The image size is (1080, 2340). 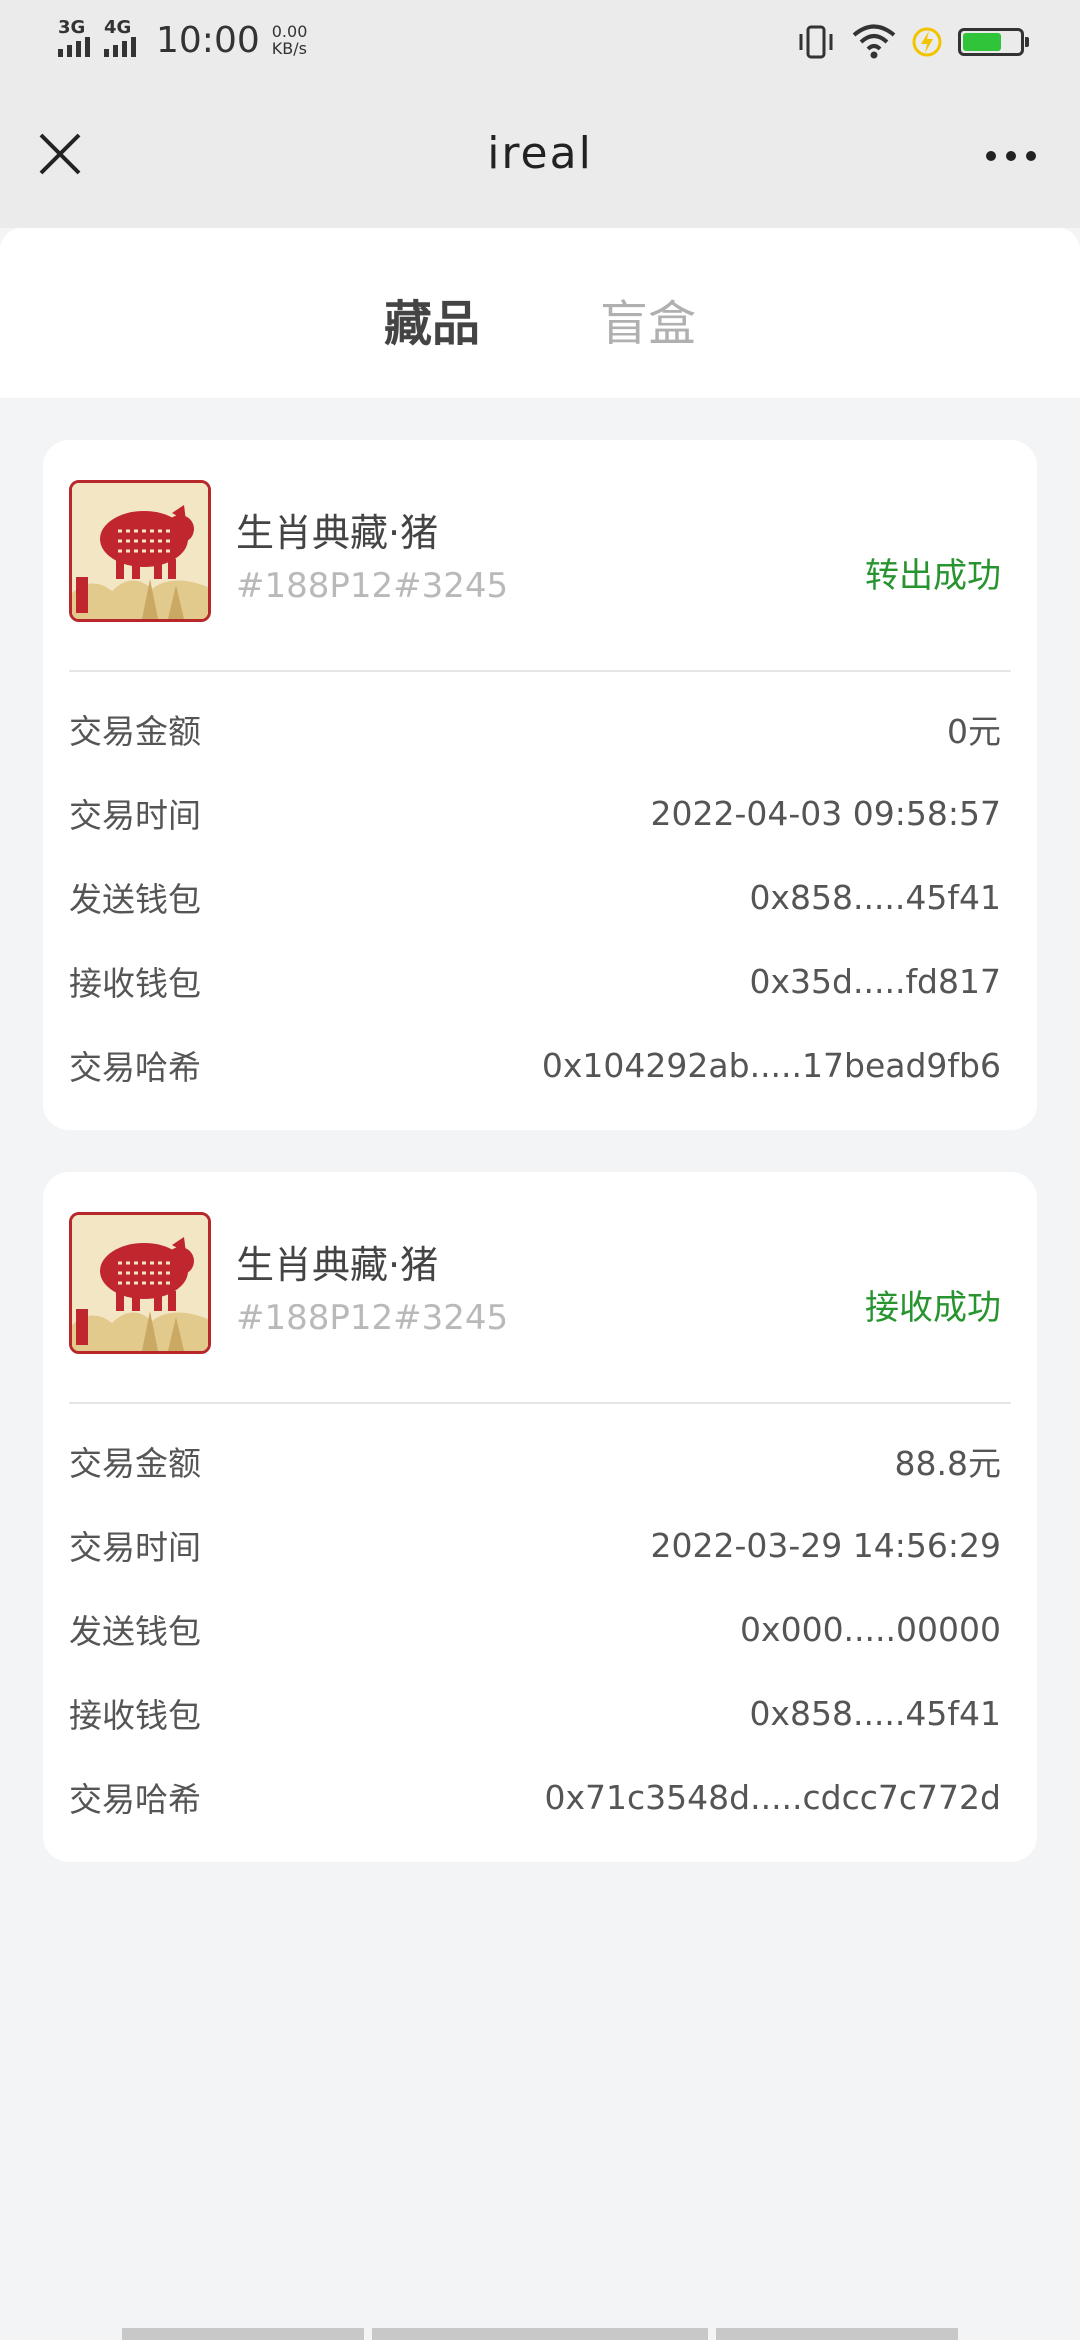 I want to click on tab-collectibles: 藏品, so click(x=432, y=319).